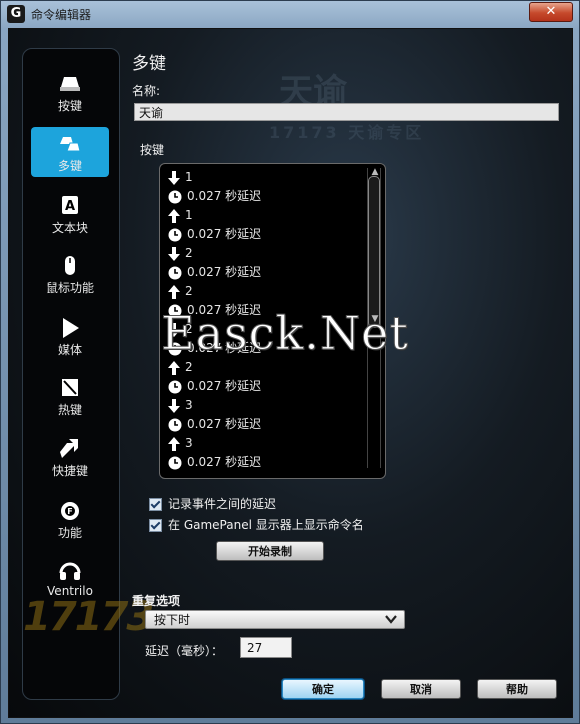 This screenshot has width=580, height=724. What do you see at coordinates (69, 106) in the screenshot?
I see `sidebar-item-label: 按键` at bounding box center [69, 106].